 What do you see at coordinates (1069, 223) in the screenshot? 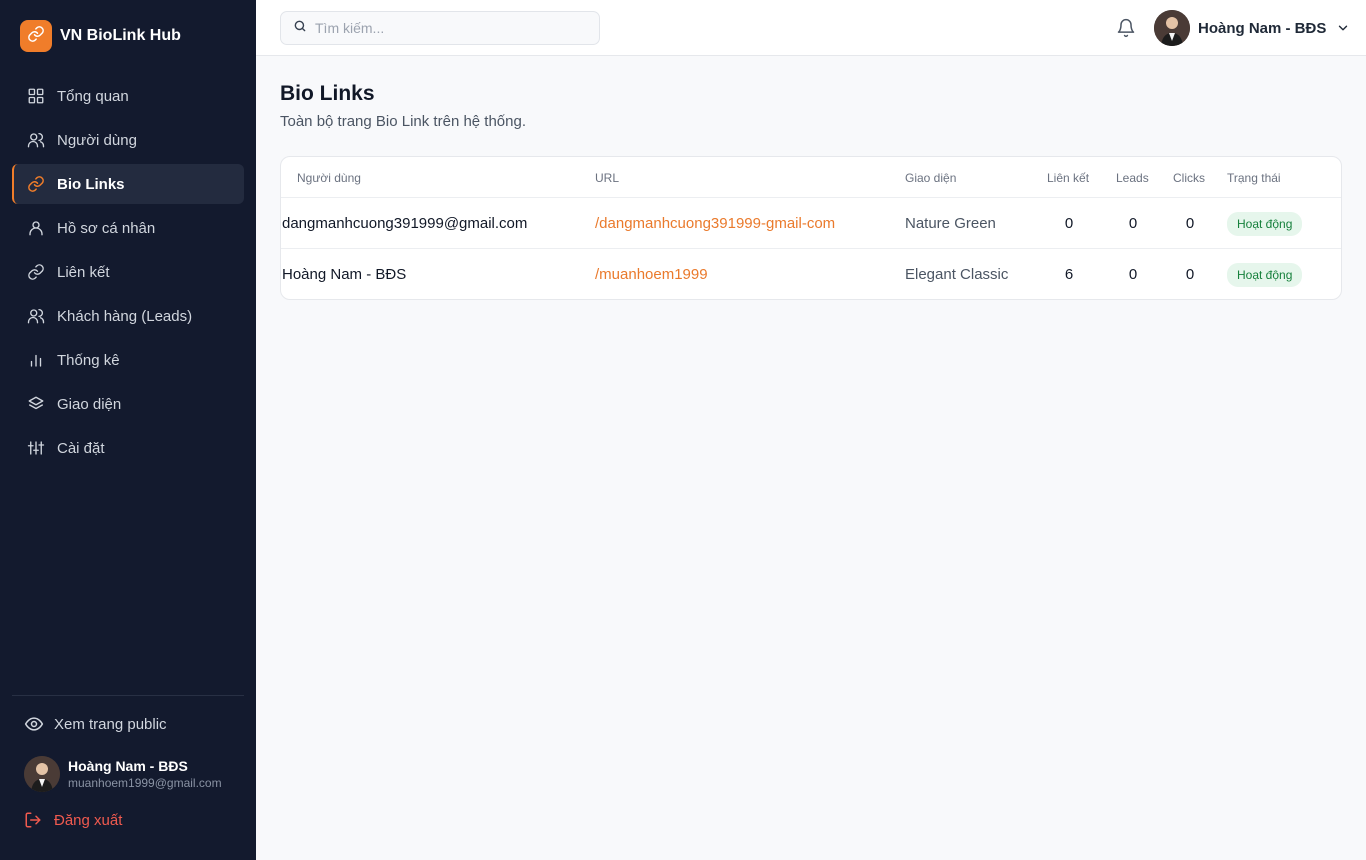
I see `cell-links-count: 0` at bounding box center [1069, 223].